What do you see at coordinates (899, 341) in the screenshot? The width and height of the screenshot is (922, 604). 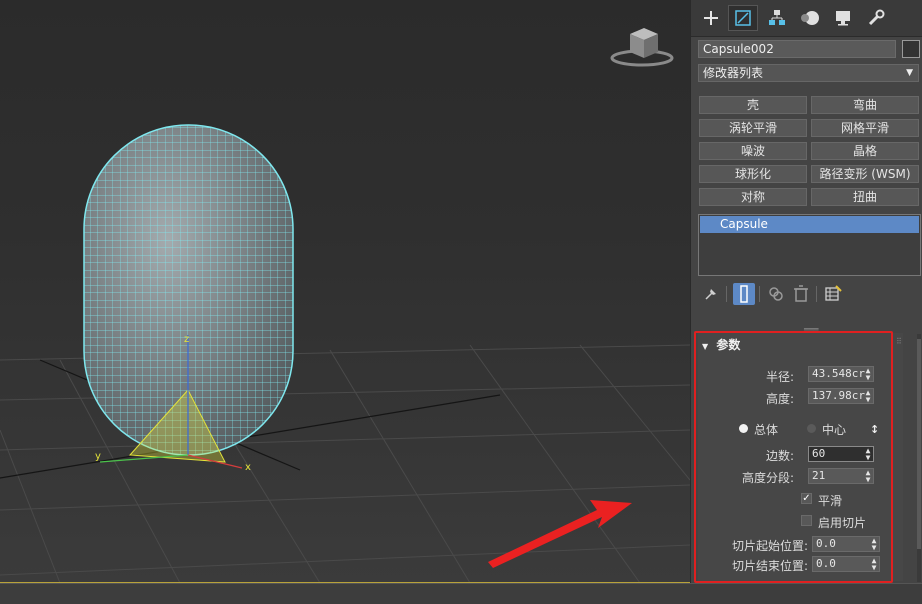 I see `rollout-drag-handle: ⠿` at bounding box center [899, 341].